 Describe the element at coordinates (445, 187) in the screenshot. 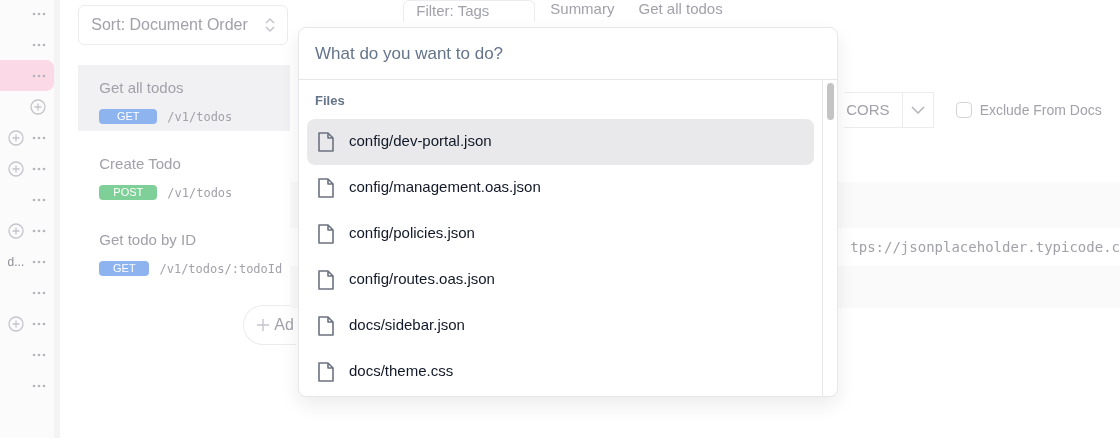

I see `file-name: config/management.oas.json` at that location.